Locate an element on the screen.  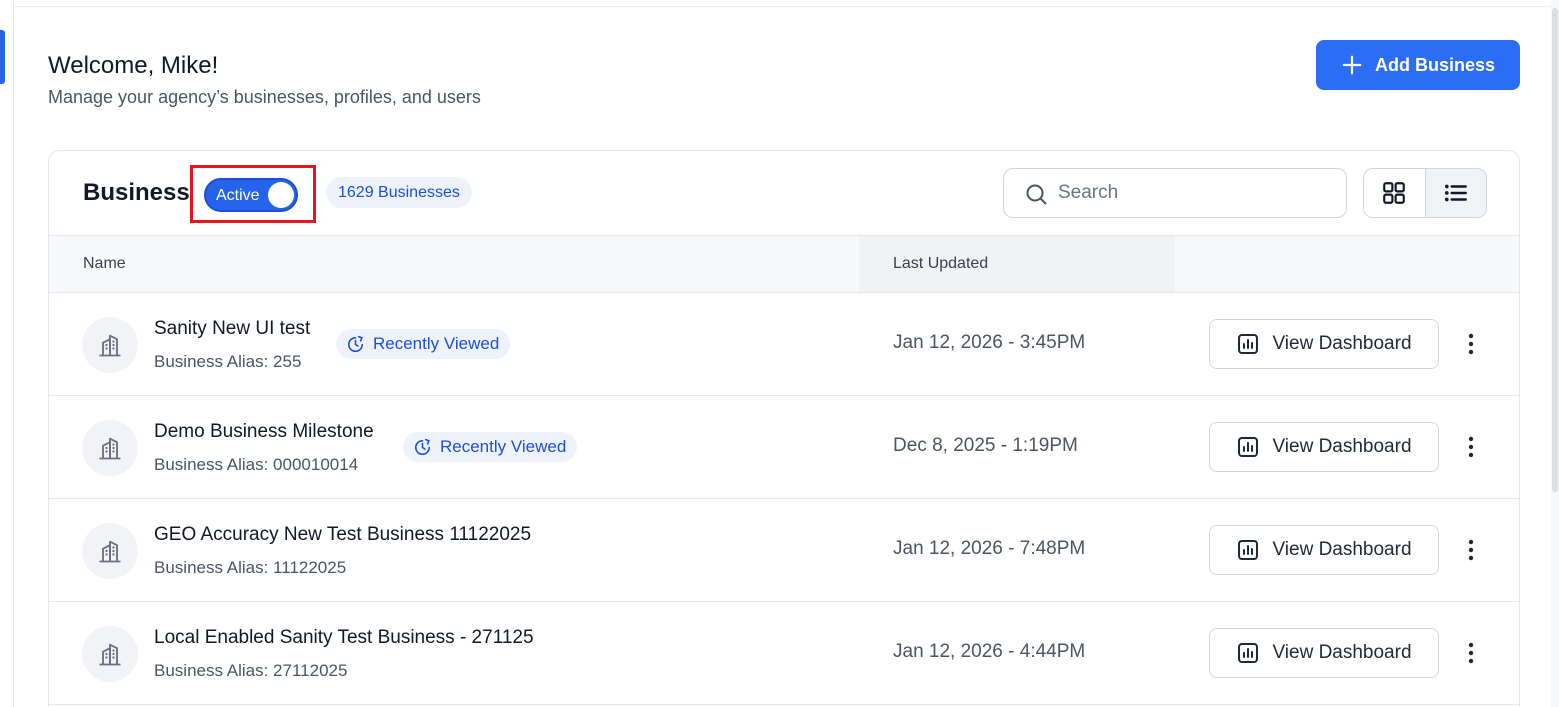
add-business-label: Add Business is located at coordinates (1435, 64).